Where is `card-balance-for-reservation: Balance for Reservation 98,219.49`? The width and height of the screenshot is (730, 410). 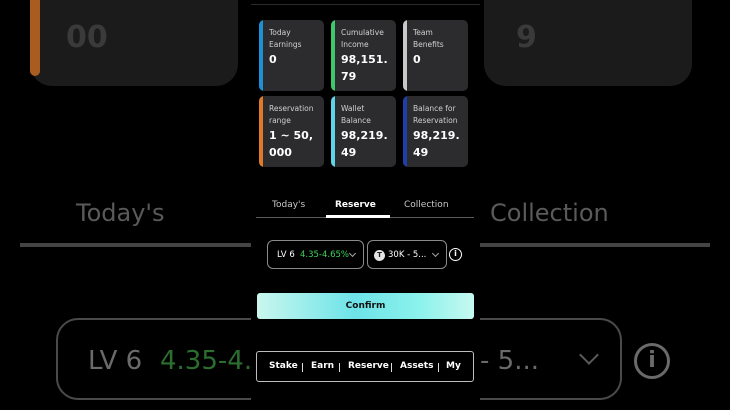 card-balance-for-reservation: Balance for Reservation 98,219.49 is located at coordinates (435, 131).